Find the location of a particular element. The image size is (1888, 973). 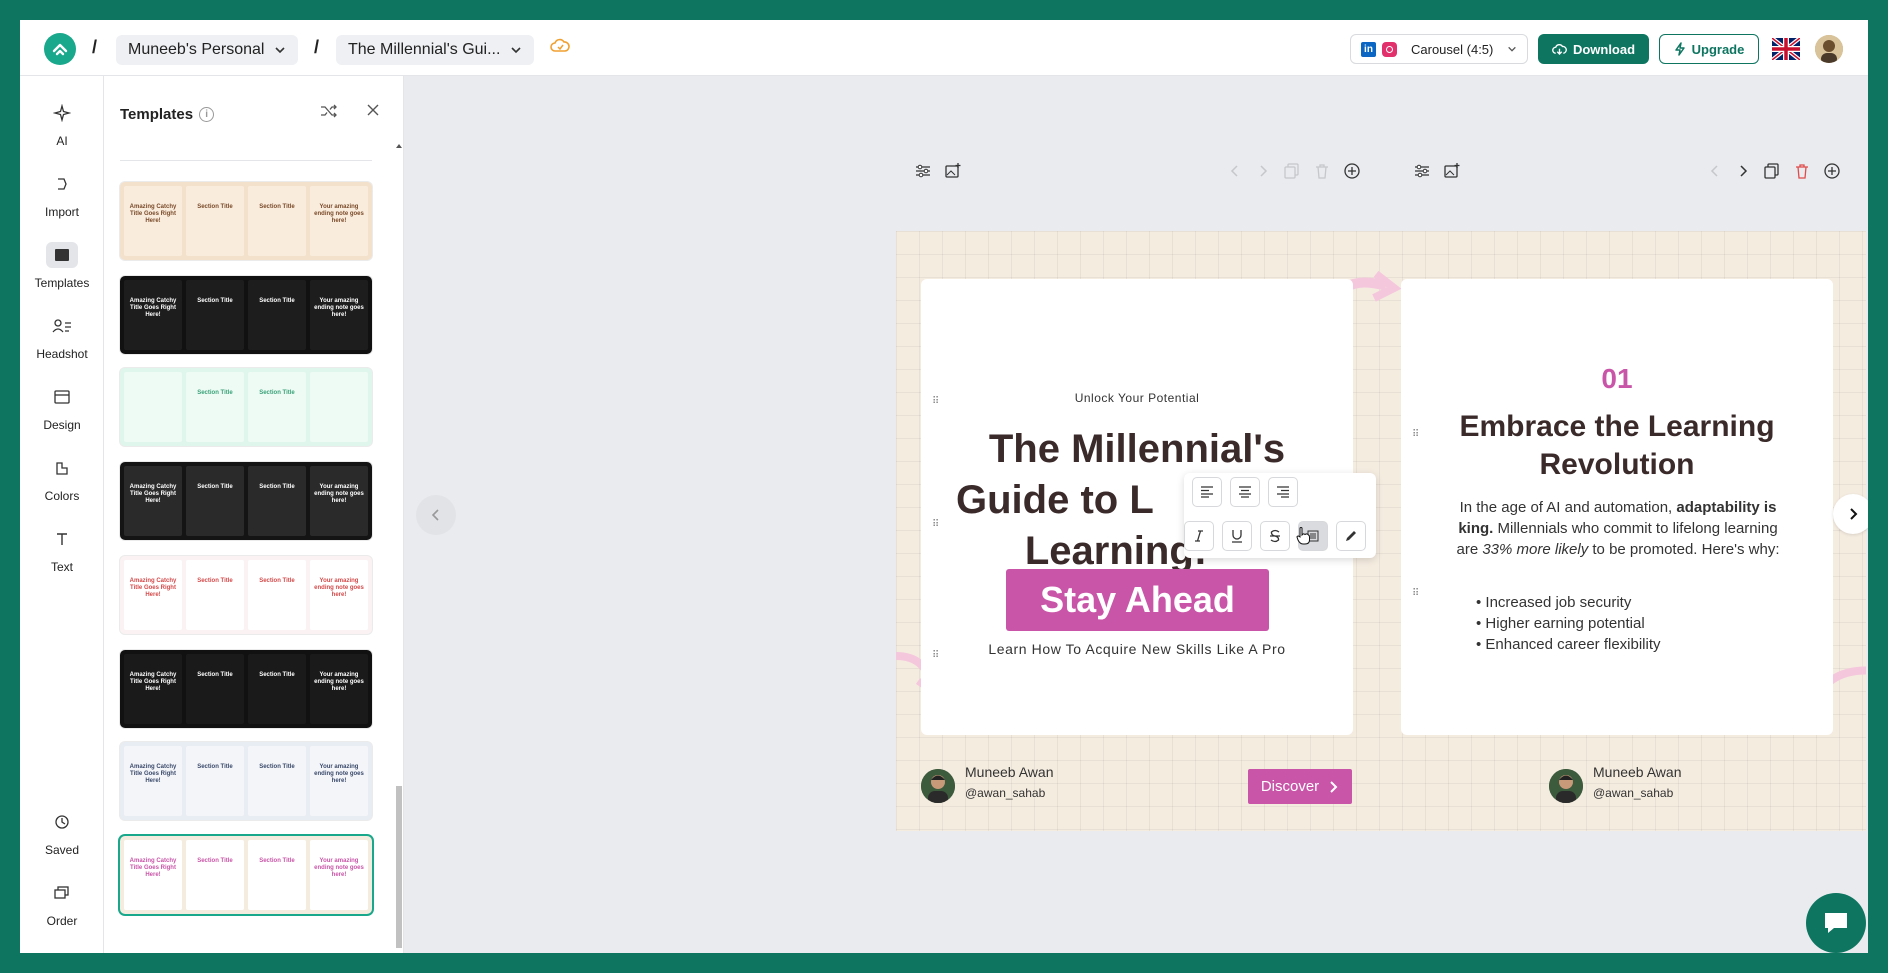

close-icon is located at coordinates (373, 112).